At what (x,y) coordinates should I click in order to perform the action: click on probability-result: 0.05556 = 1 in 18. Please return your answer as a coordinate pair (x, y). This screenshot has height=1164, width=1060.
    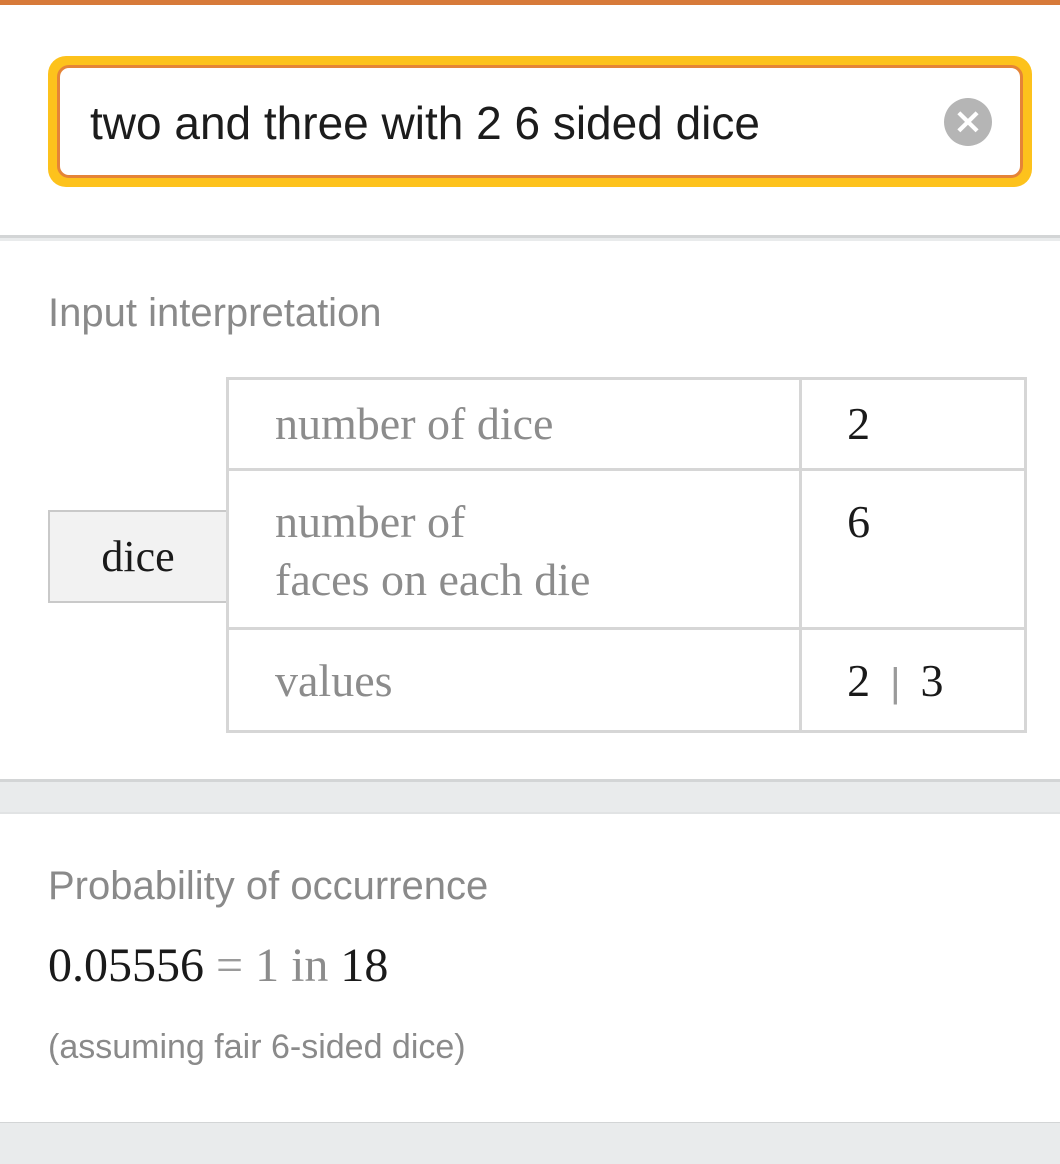
    Looking at the image, I should click on (218, 965).